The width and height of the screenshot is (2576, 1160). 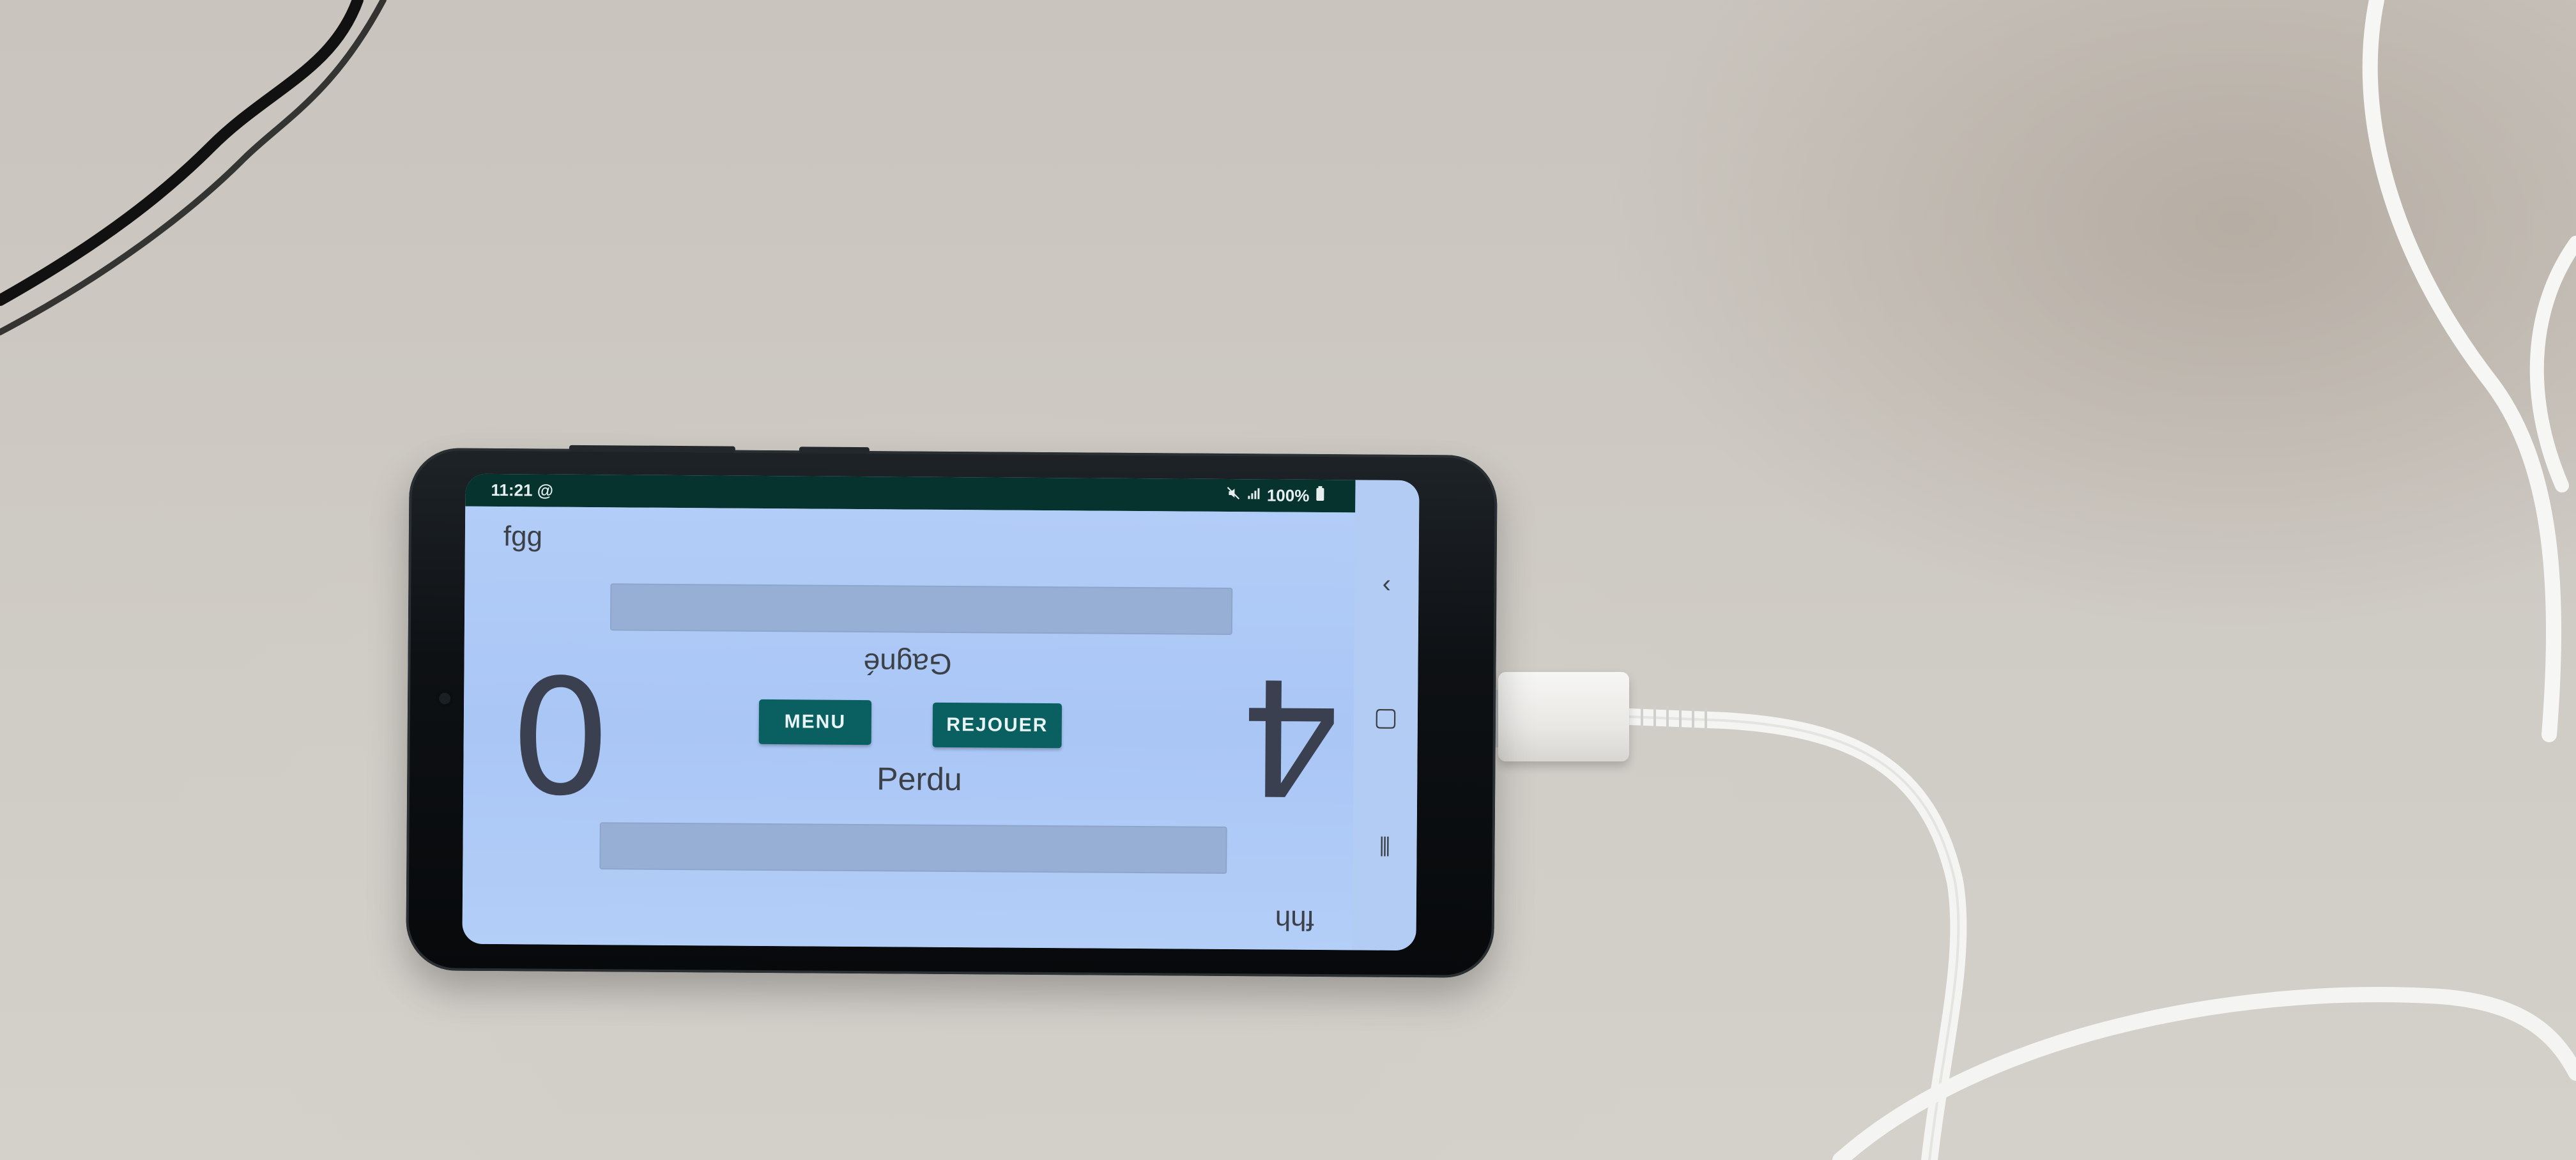 What do you see at coordinates (1253, 495) in the screenshot?
I see `signal-icon` at bounding box center [1253, 495].